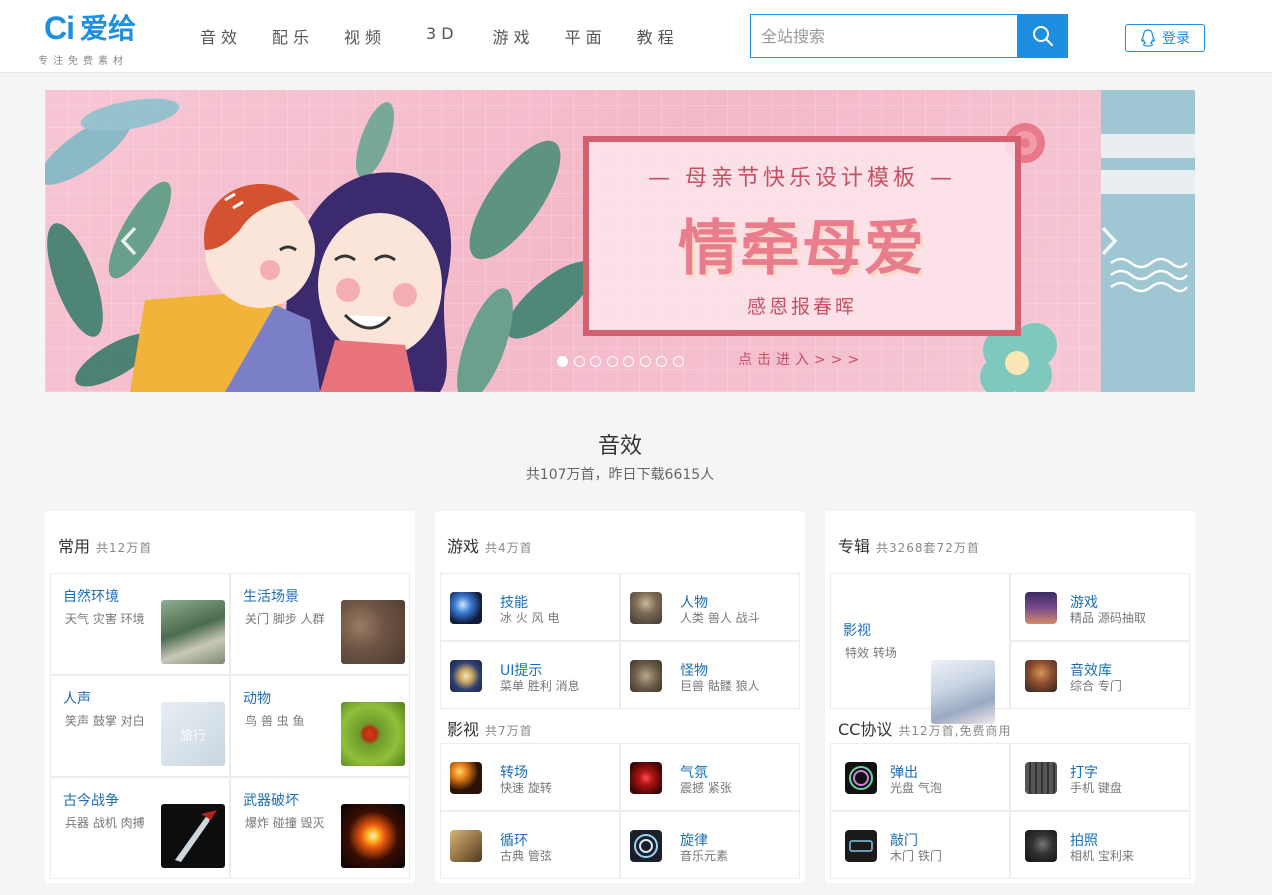  I want to click on category-name: 影视, so click(857, 631).